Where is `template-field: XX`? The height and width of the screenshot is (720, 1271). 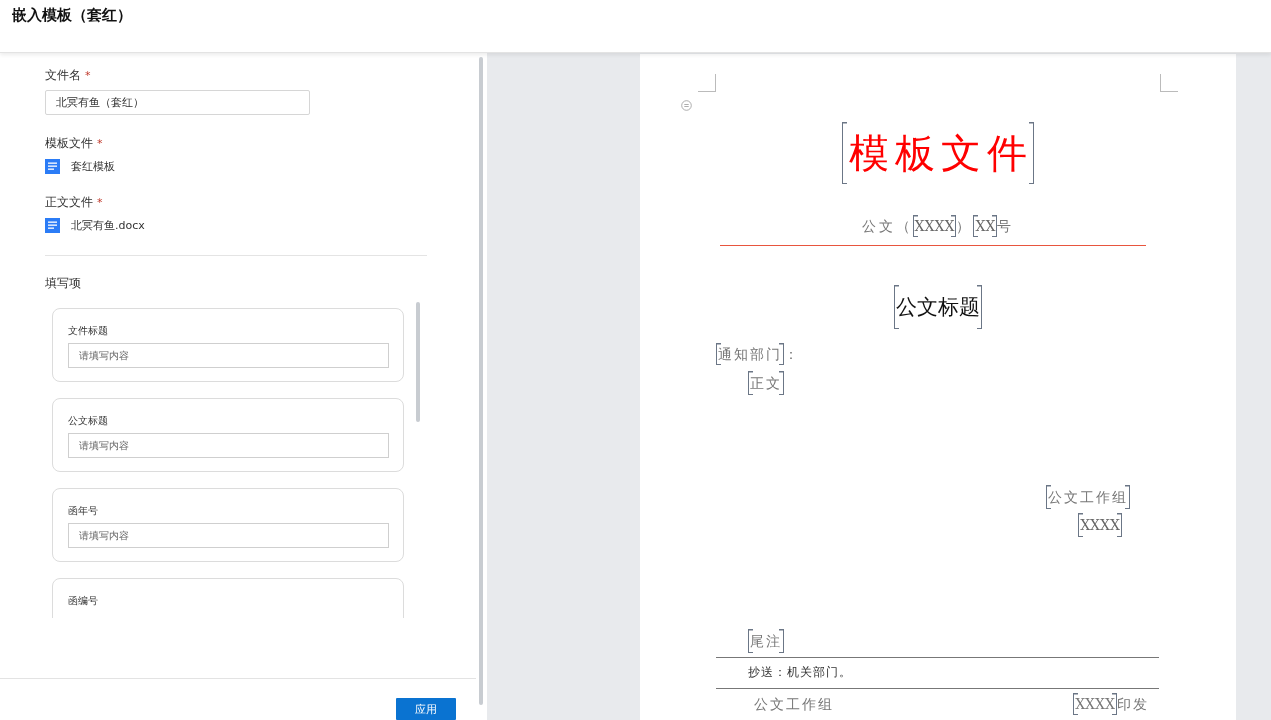
template-field: XX is located at coordinates (985, 226).